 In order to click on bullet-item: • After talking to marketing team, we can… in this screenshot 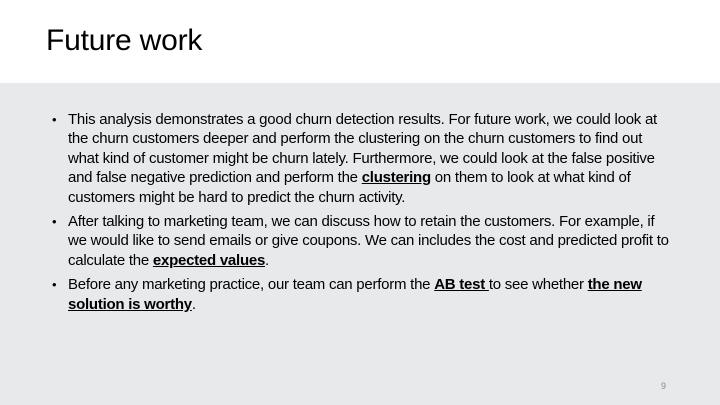, I will do `click(362, 241)`.